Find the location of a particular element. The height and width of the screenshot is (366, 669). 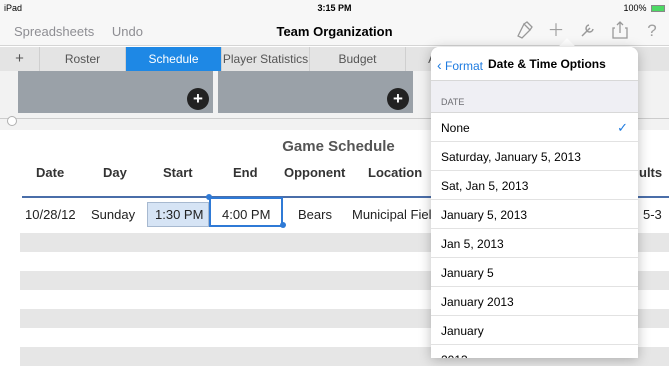

option-date-format: January is located at coordinates (534, 330).